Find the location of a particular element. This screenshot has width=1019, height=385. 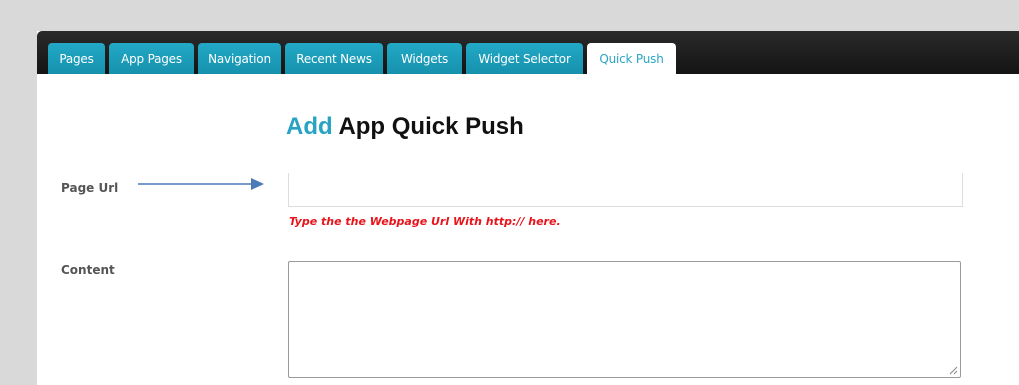

arrow-annotation-icon is located at coordinates (201, 184).